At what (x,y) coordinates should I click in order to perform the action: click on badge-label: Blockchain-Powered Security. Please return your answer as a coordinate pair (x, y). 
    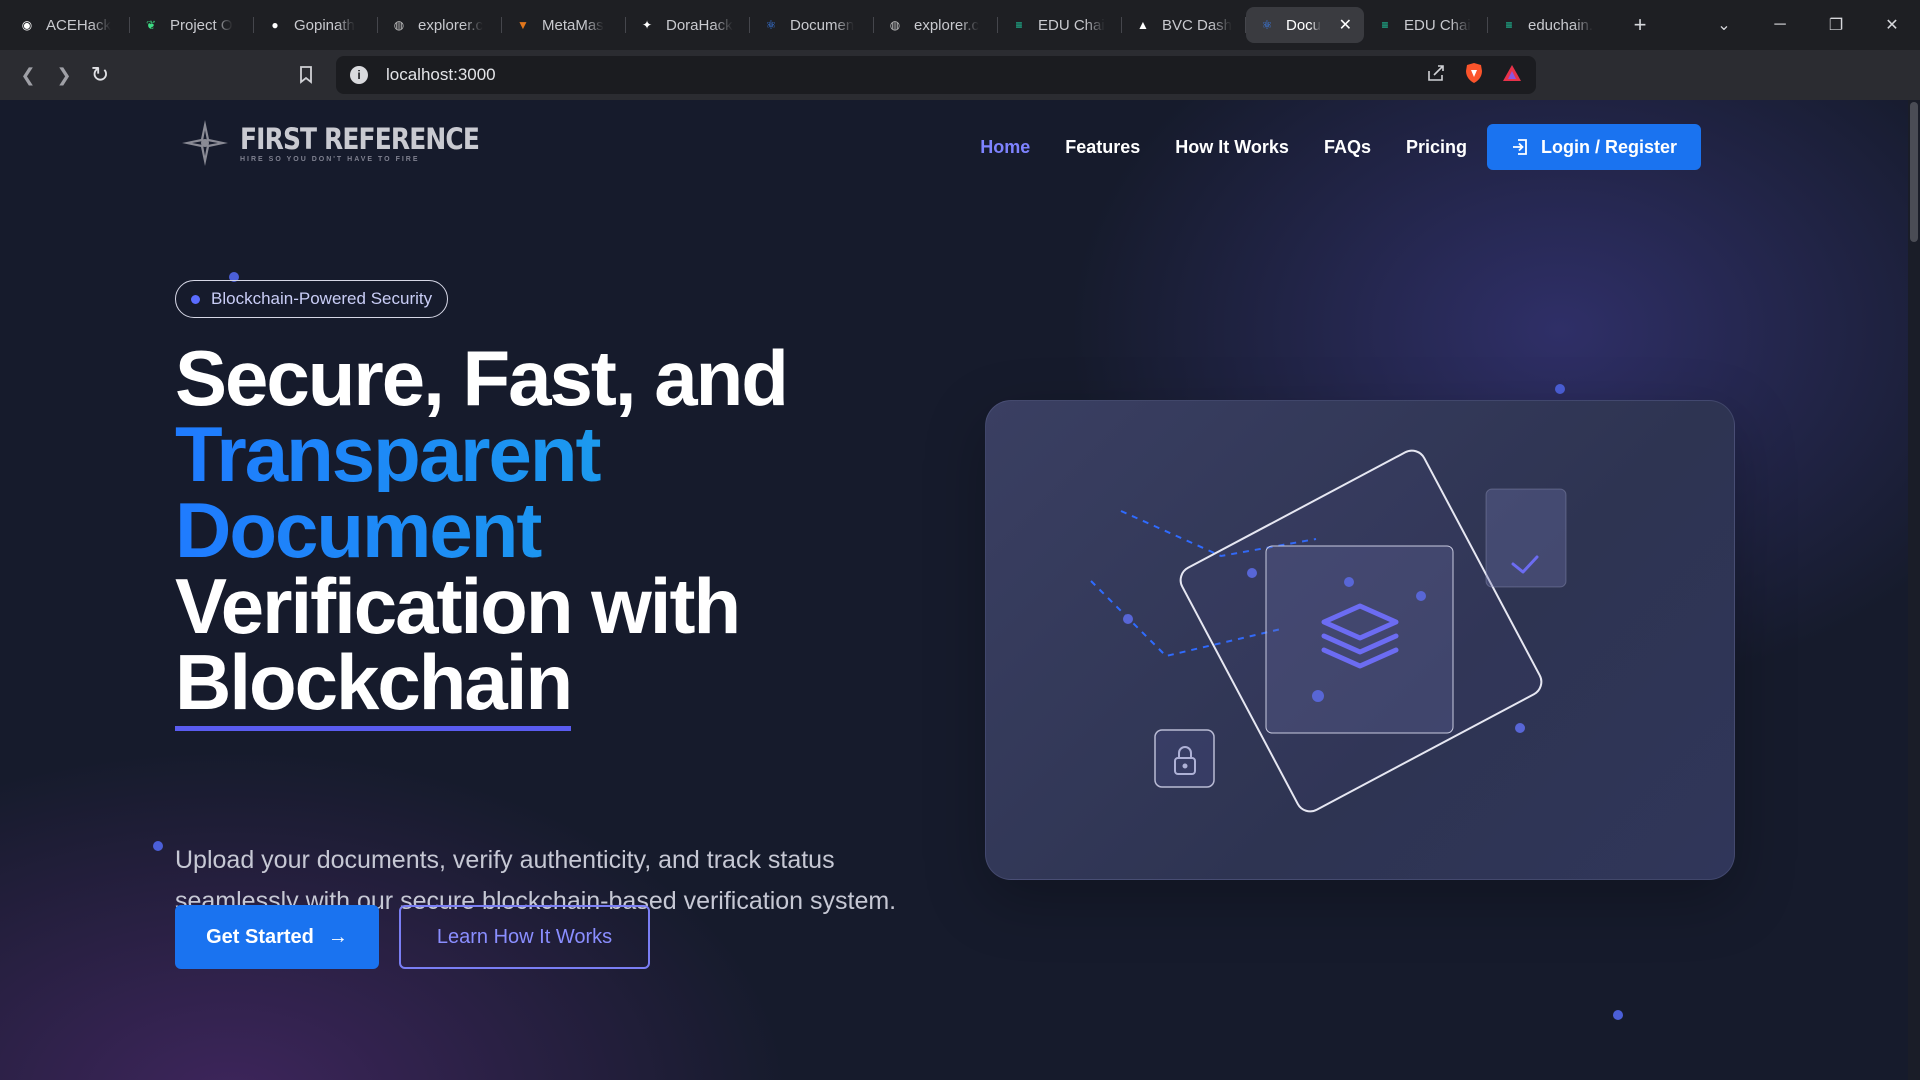
    Looking at the image, I should click on (322, 298).